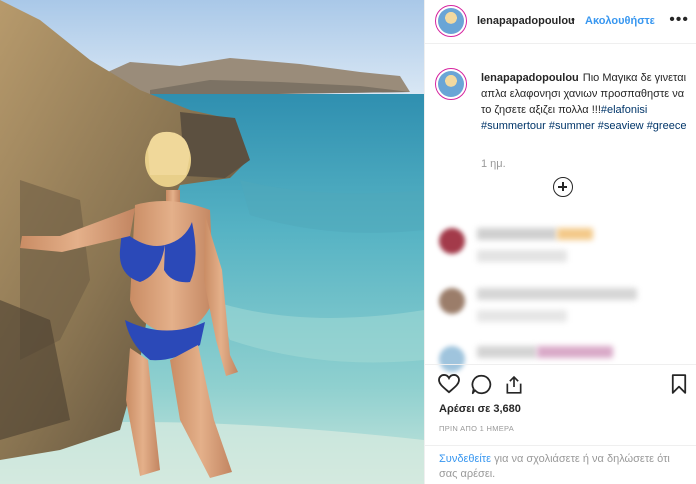  Describe the element at coordinates (679, 384) in the screenshot. I see `bookmark-icon` at that location.